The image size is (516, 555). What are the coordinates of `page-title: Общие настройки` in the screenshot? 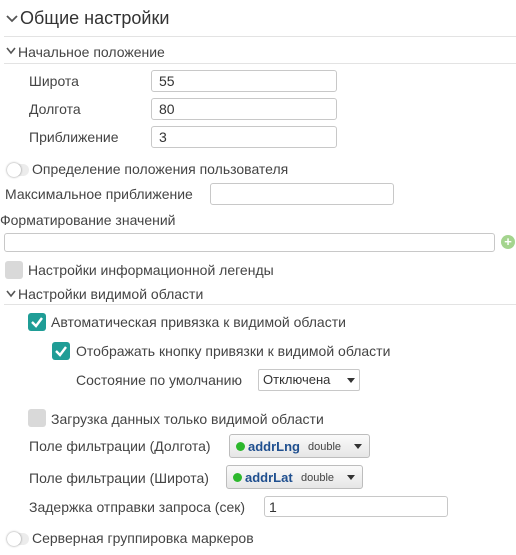 It's located at (95, 18).